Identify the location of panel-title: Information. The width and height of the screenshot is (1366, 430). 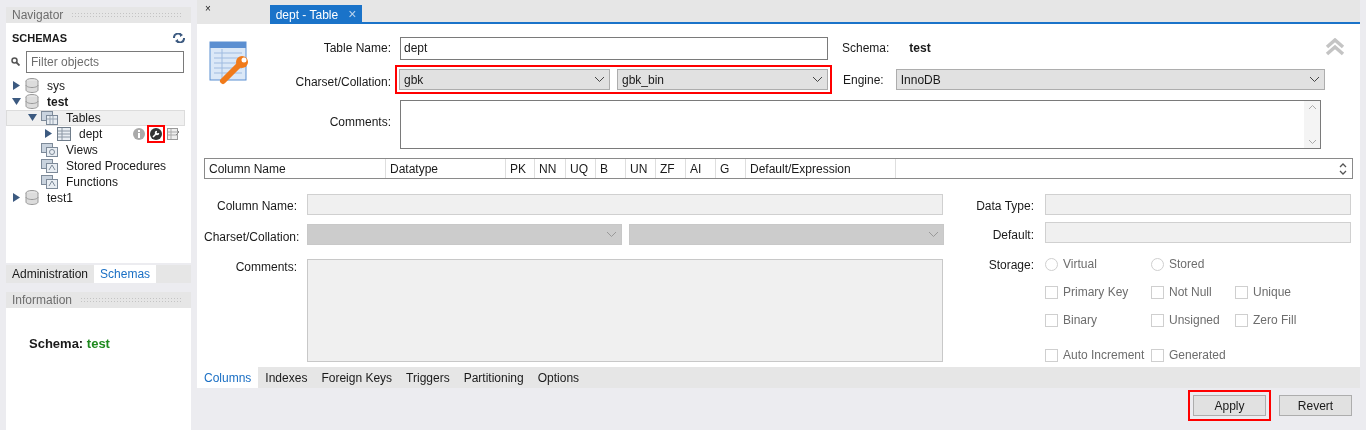
(42, 300).